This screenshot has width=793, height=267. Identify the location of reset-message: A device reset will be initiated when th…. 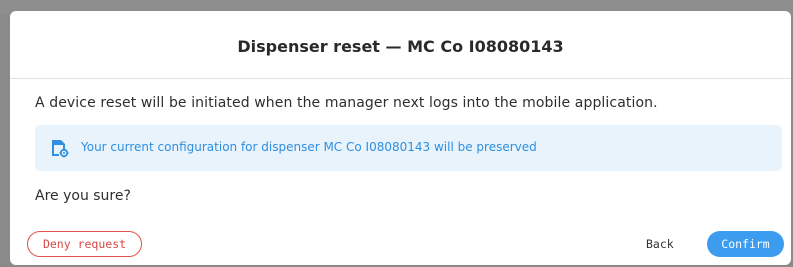
(346, 103).